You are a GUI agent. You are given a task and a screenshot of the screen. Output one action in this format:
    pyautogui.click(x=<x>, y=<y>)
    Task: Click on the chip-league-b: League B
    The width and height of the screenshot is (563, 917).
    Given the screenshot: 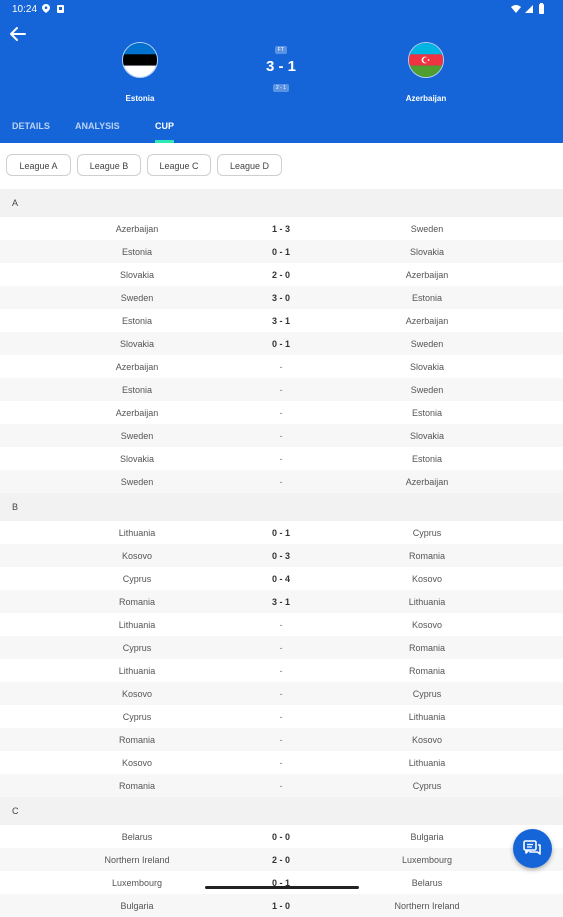 What is the action you would take?
    pyautogui.click(x=109, y=165)
    